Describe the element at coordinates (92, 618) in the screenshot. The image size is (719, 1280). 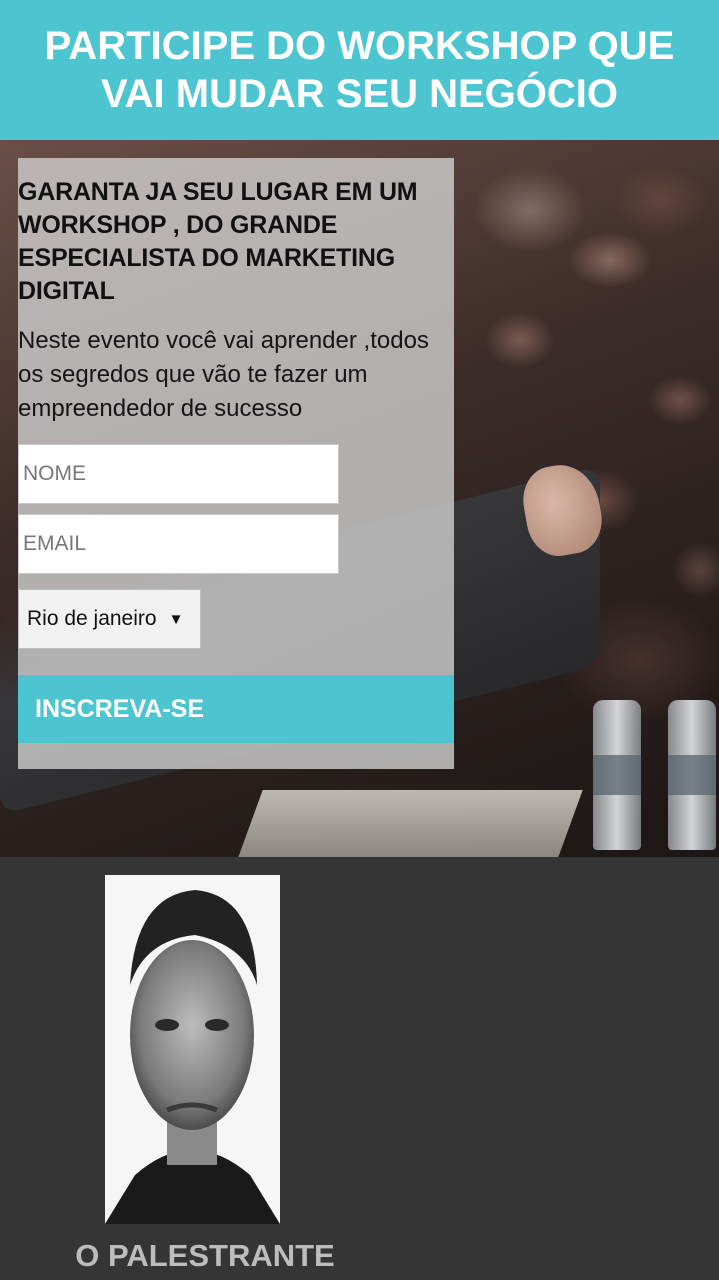
I see `city-select-value: Rio de janeiro` at that location.